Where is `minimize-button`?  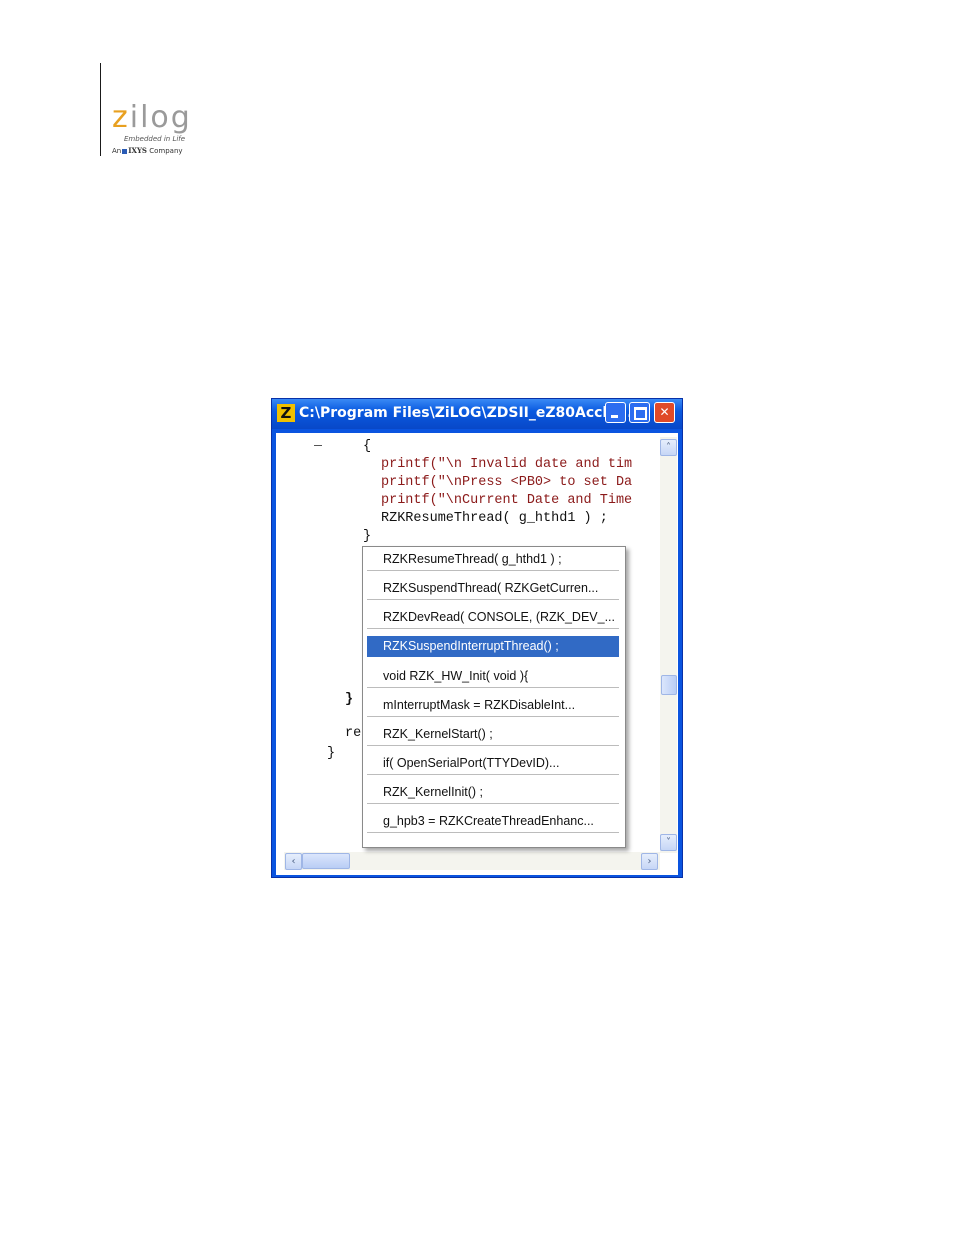
minimize-button is located at coordinates (615, 412).